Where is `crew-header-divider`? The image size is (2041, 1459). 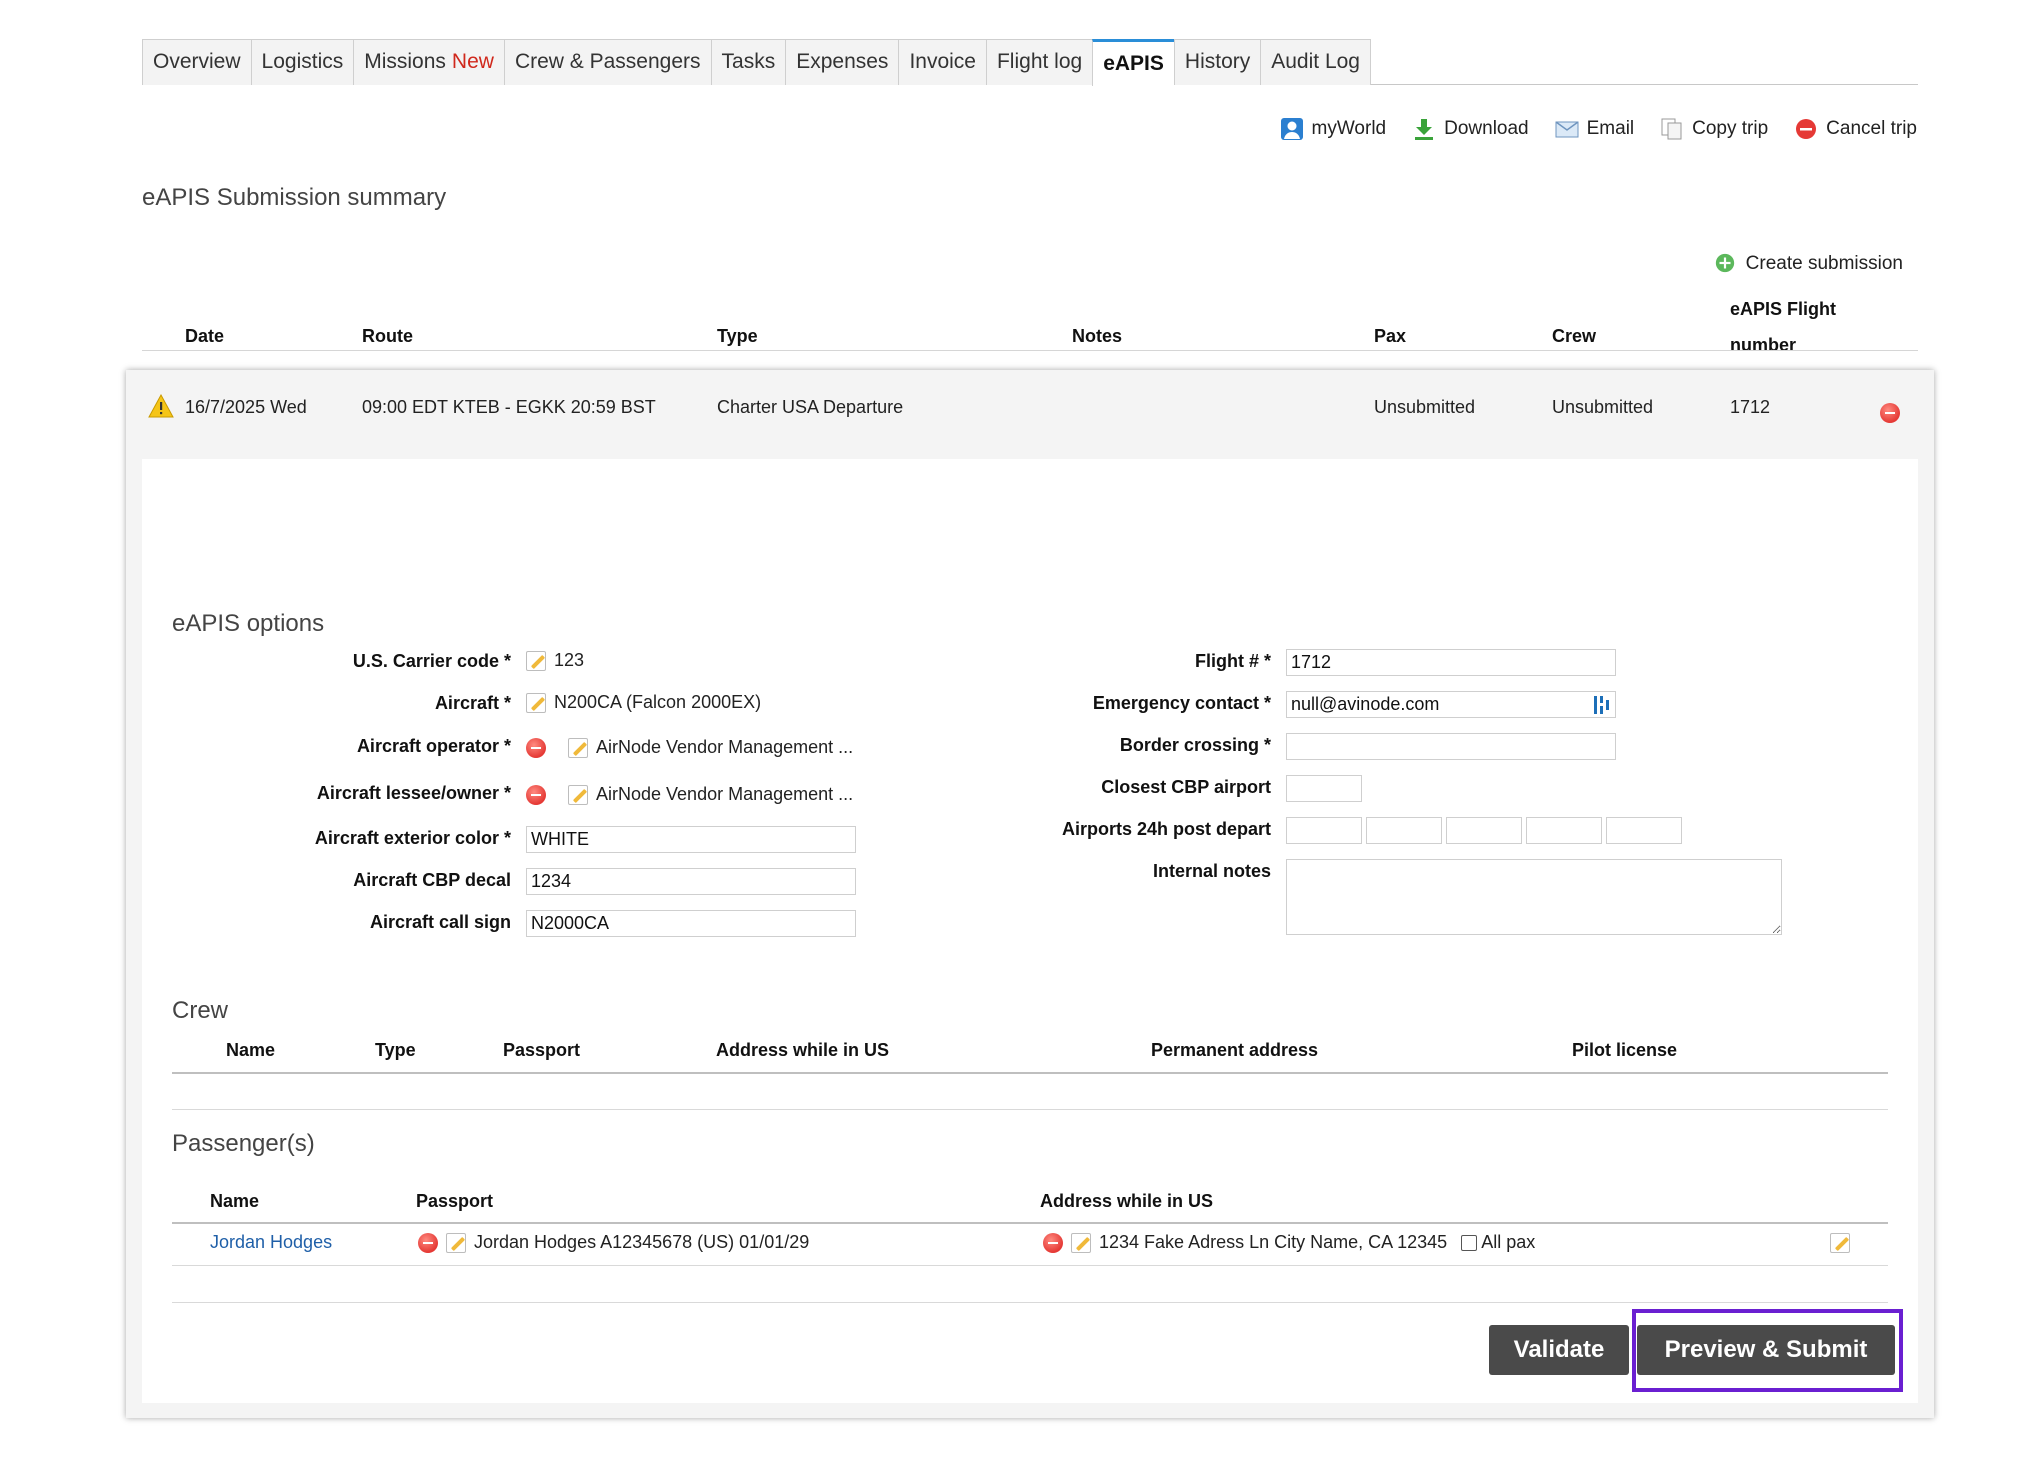
crew-header-divider is located at coordinates (1030, 1073).